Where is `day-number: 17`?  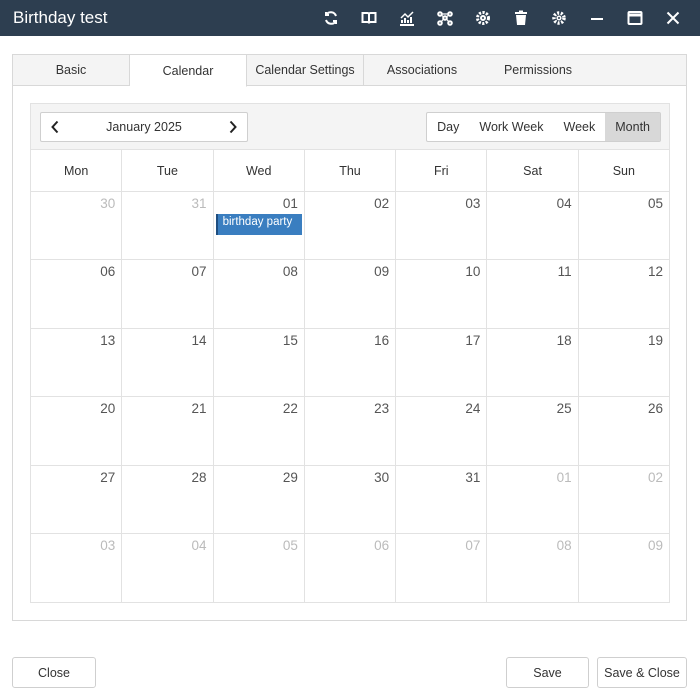
day-number: 17 is located at coordinates (473, 340).